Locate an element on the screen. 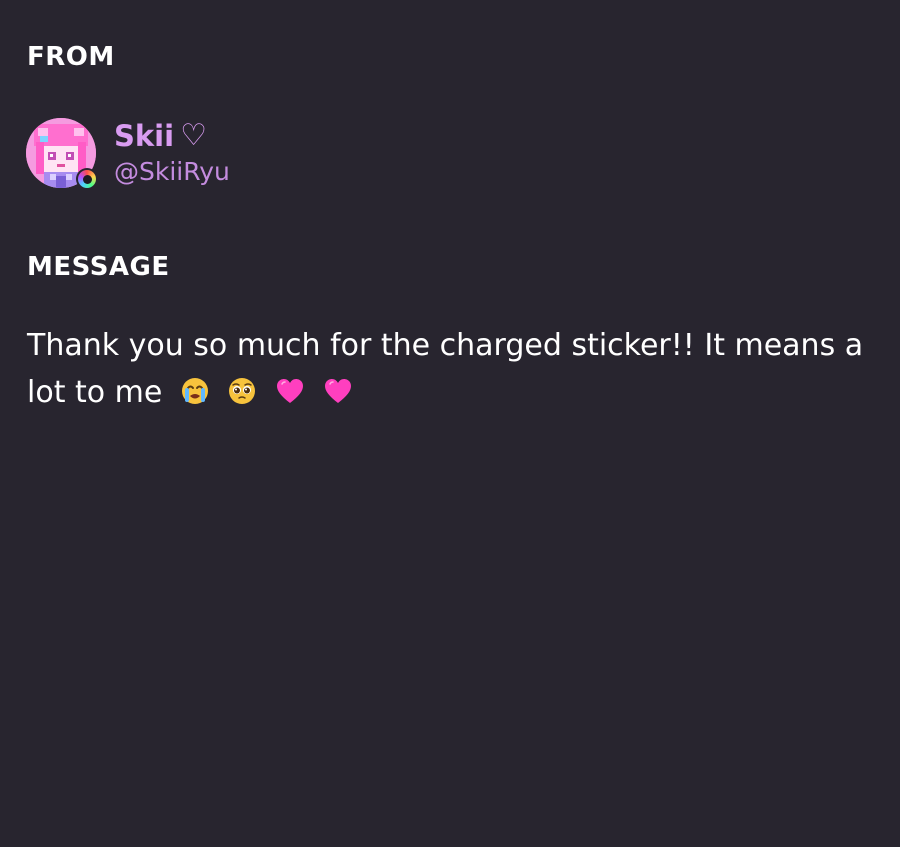  sender-handle: @SkiiRyu is located at coordinates (172, 172).